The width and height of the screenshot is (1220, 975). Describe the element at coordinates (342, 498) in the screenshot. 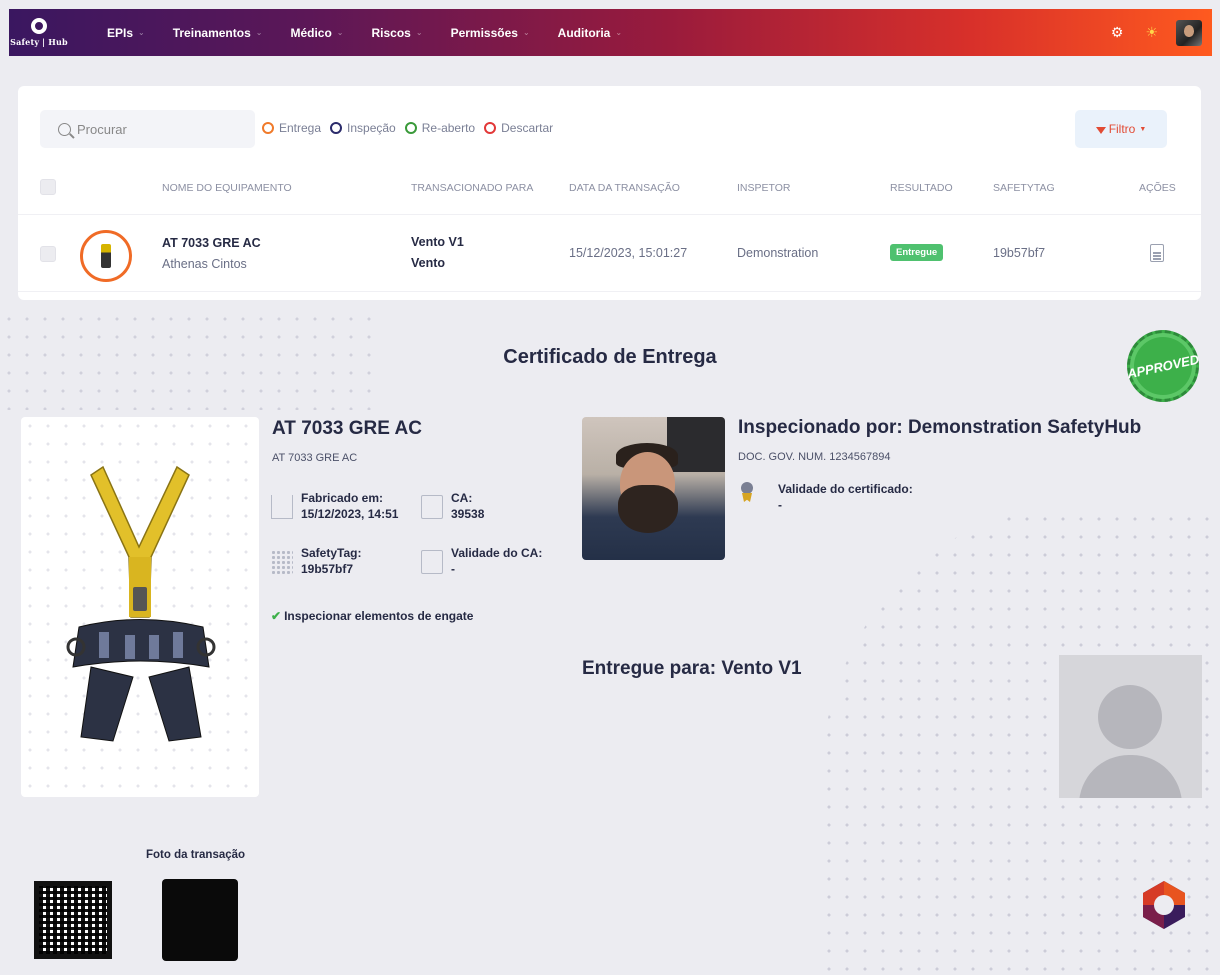

I see `manufactured-label: Fabricado em:` at that location.